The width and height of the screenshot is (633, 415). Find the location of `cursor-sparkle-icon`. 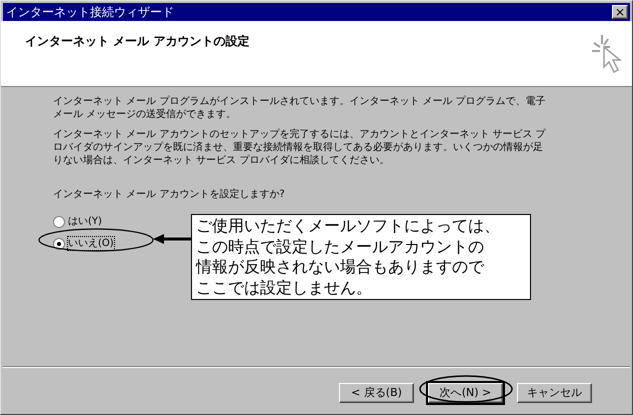

cursor-sparkle-icon is located at coordinates (607, 54).